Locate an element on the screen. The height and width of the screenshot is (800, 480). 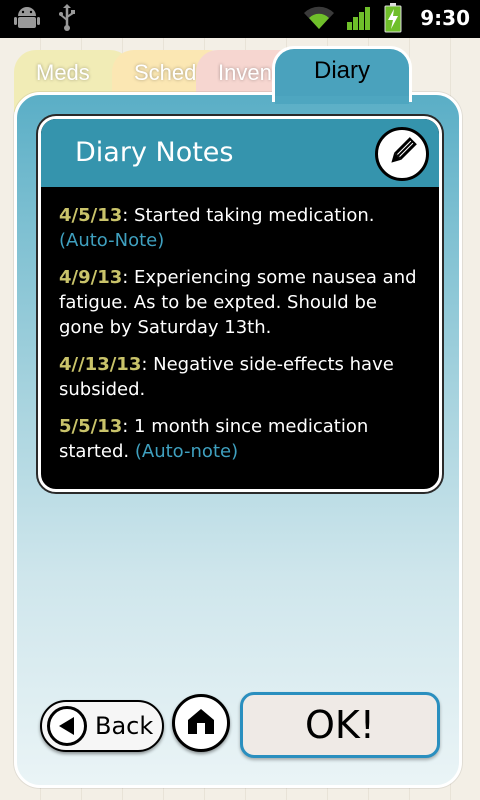
note-auto-tag: (Auto-Note) is located at coordinates (112, 240).